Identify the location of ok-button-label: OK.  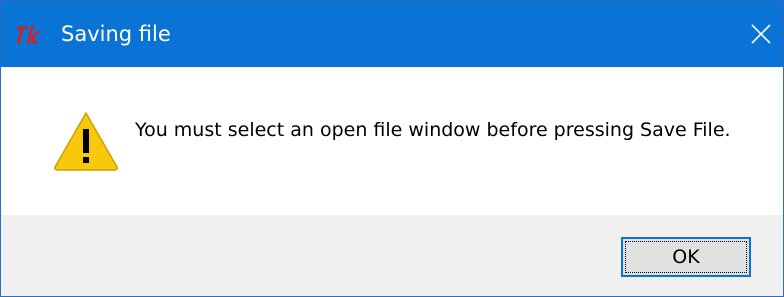
(686, 257).